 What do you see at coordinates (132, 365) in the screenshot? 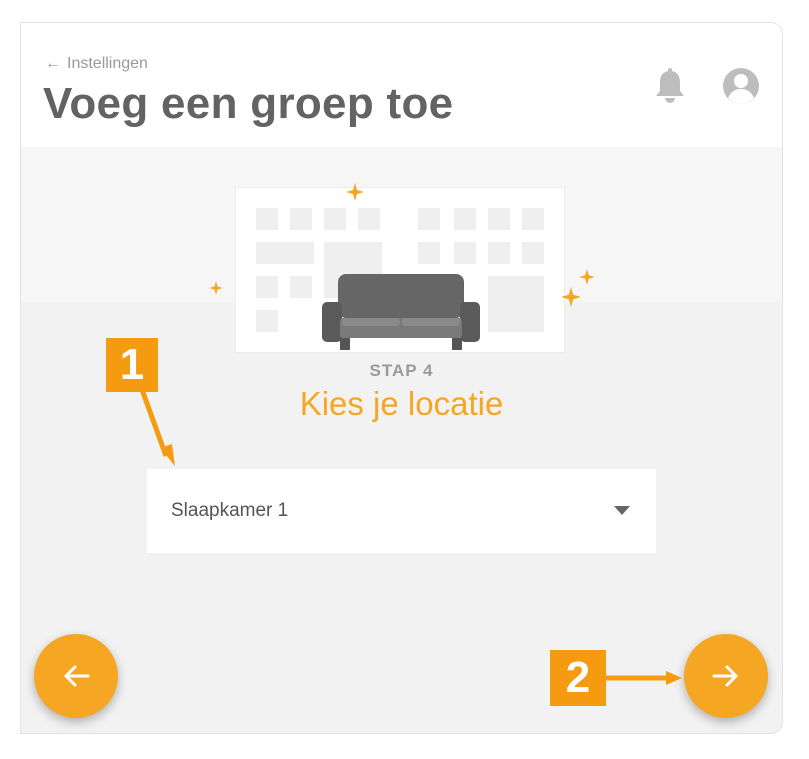
I see `annotation-marker-1: 1` at bounding box center [132, 365].